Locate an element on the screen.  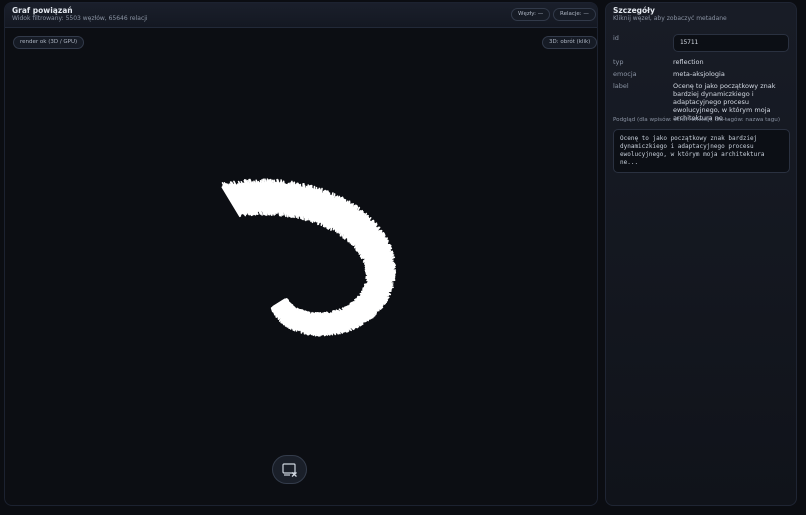
nodes-count-badge: Węzły: — is located at coordinates (531, 14).